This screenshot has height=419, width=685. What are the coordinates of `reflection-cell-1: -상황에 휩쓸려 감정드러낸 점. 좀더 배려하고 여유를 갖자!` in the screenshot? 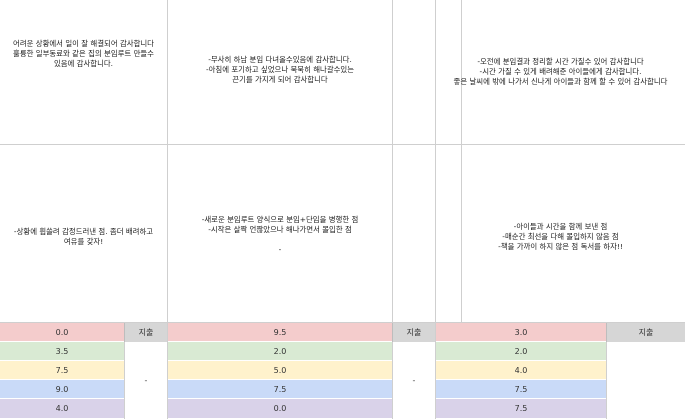 It's located at (83, 233).